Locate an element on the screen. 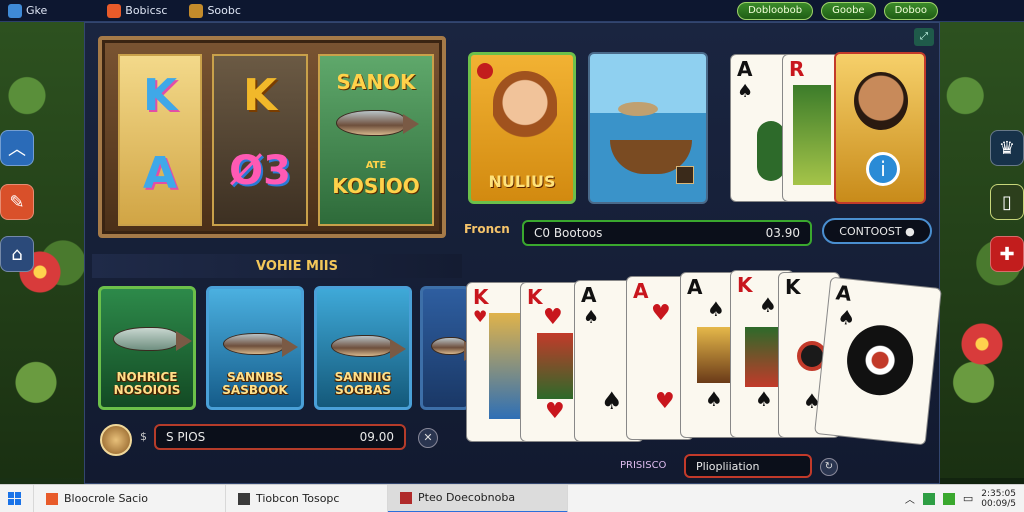  settings-icon: ✕ is located at coordinates (428, 438).